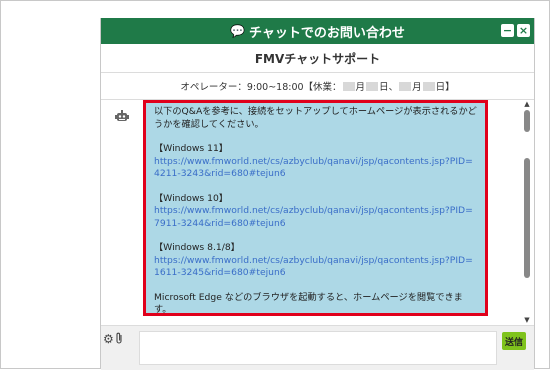 This screenshot has width=550, height=370. Describe the element at coordinates (317, 58) in the screenshot. I see `chat-subtitle: FMVチャットサポート` at that location.